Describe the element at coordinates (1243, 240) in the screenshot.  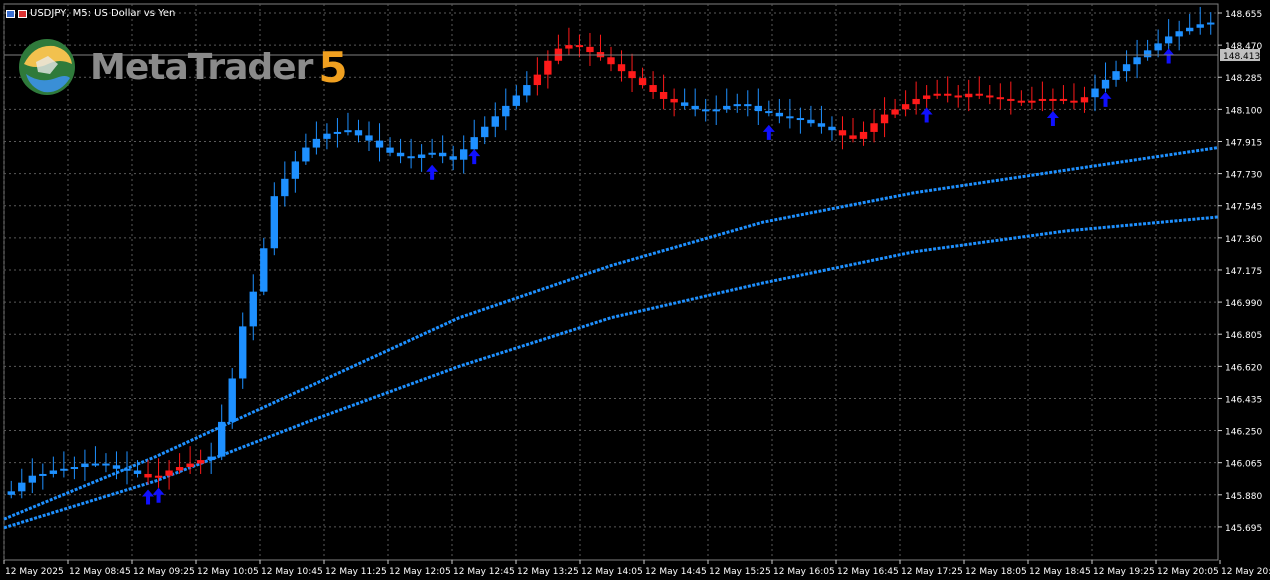
I see `y-tick-label: 147.360` at that location.